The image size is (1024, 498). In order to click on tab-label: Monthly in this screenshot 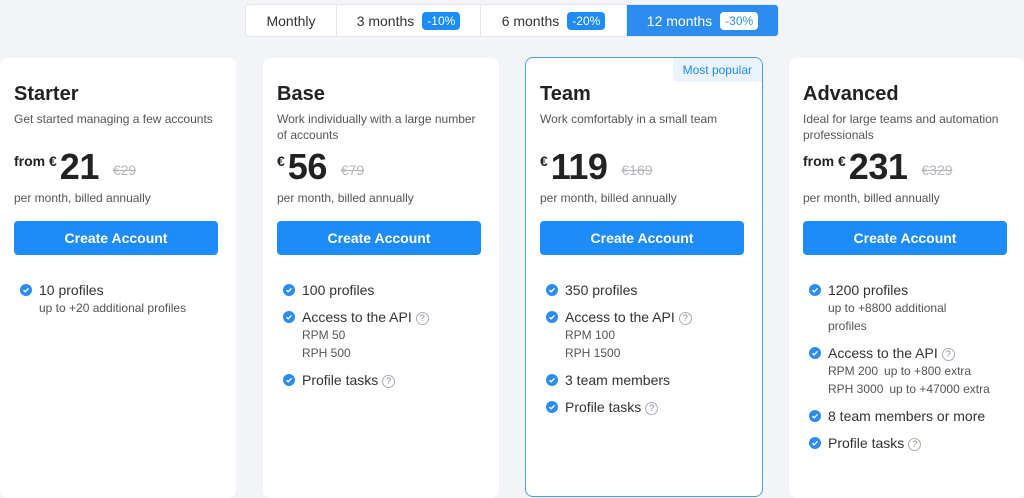, I will do `click(291, 20)`.